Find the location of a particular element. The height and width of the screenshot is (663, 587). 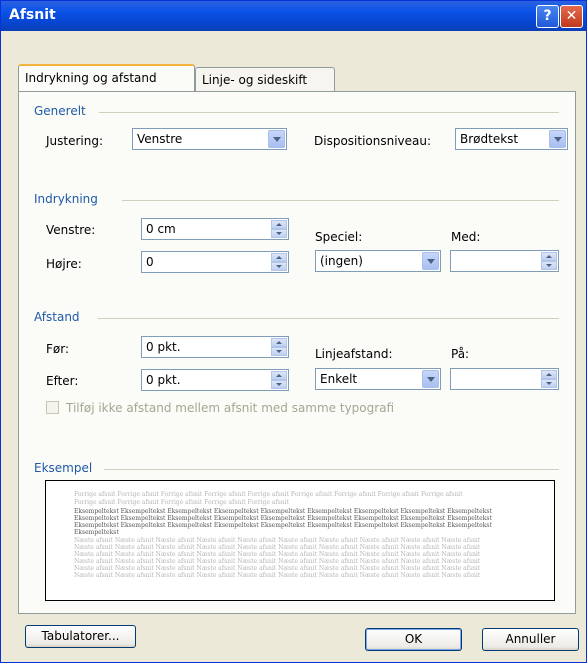

indent-heading: Indrykning is located at coordinates (66, 199).